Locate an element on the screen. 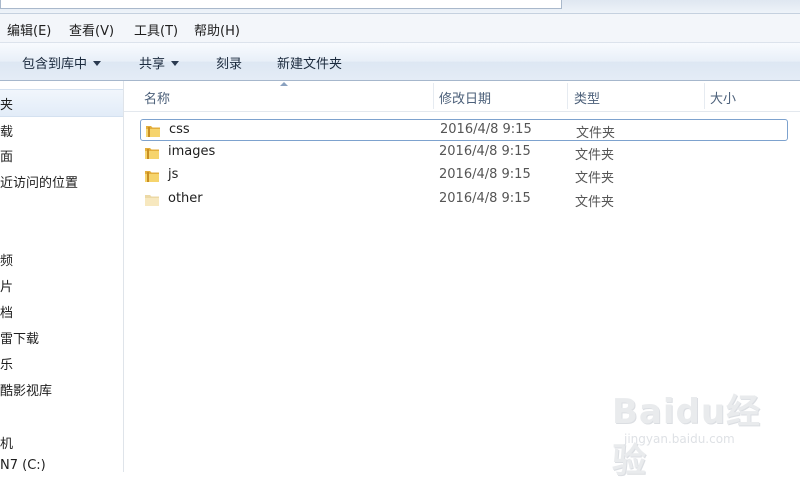 This screenshot has width=800, height=482. file-name: css is located at coordinates (179, 129).